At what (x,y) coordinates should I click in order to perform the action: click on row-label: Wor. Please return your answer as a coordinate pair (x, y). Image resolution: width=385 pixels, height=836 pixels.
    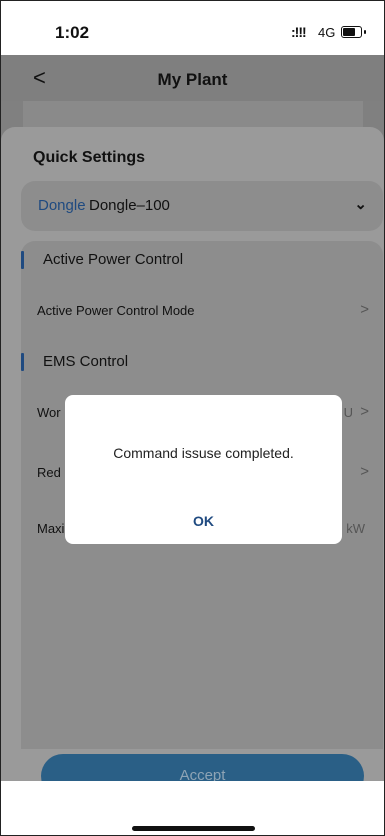
    Looking at the image, I should click on (49, 412).